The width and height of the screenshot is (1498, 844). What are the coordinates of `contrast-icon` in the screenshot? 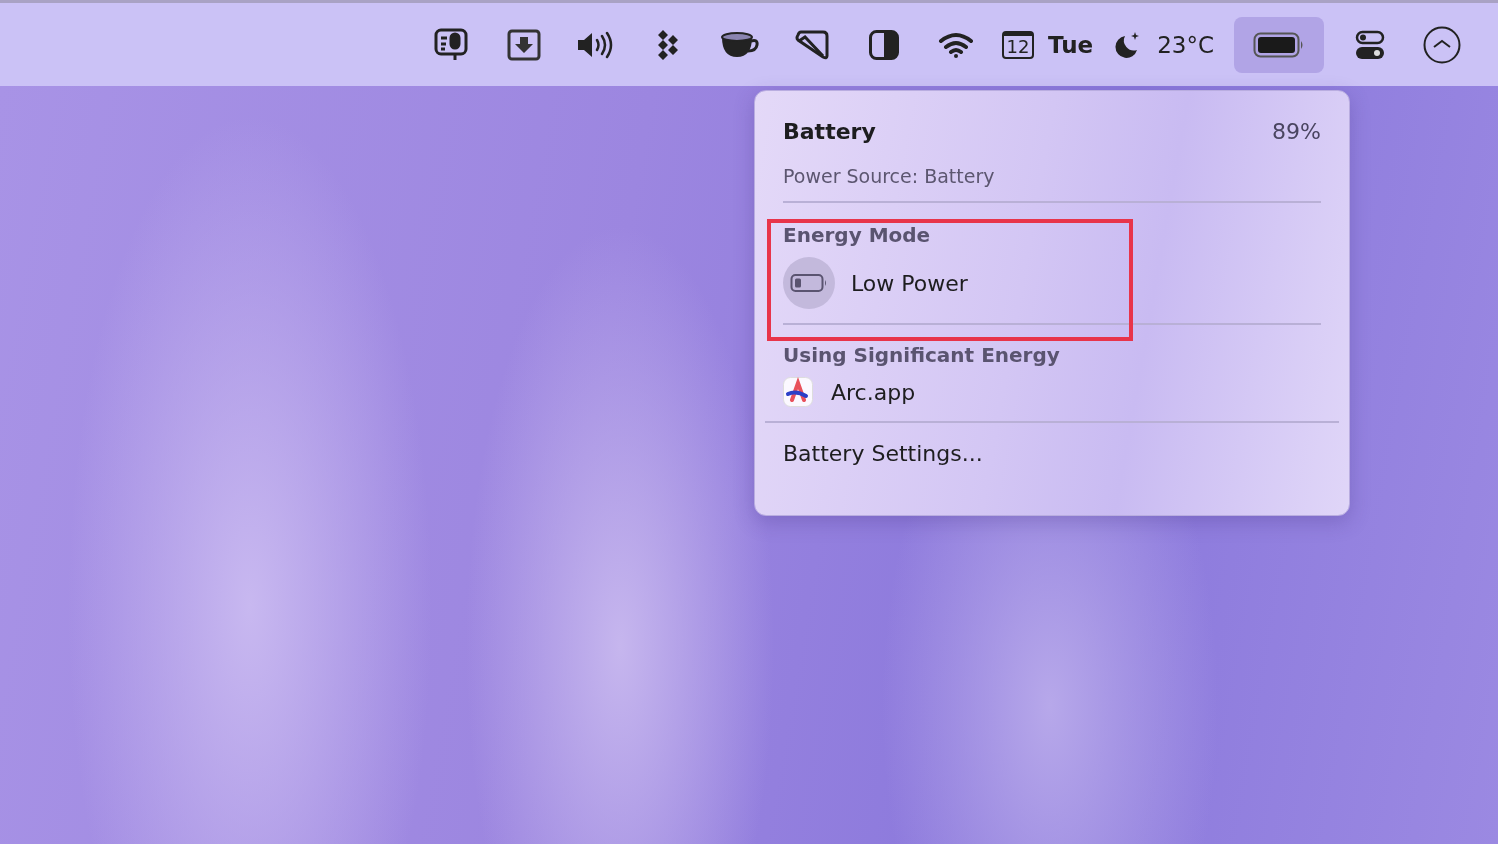 It's located at (884, 44).